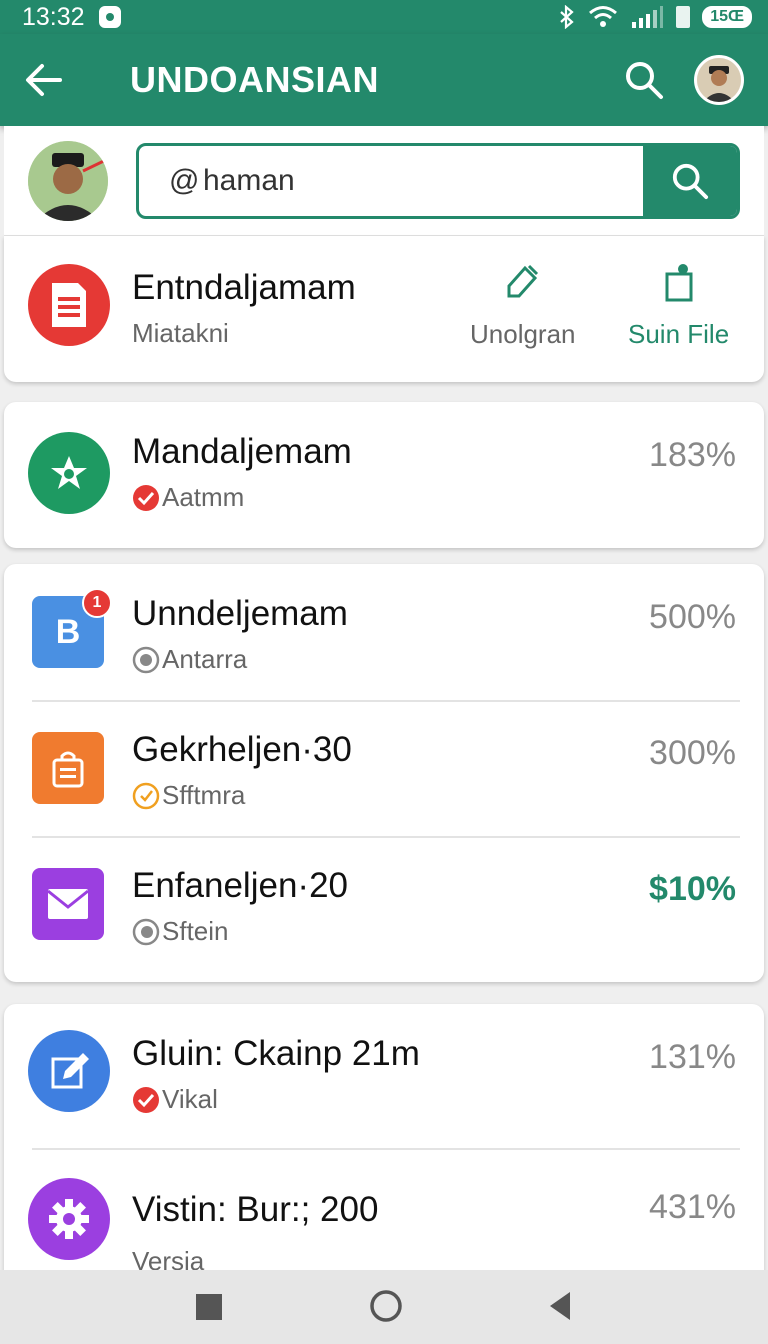 The width and height of the screenshot is (768, 1344). I want to click on status-time: 13:32, so click(53, 16).